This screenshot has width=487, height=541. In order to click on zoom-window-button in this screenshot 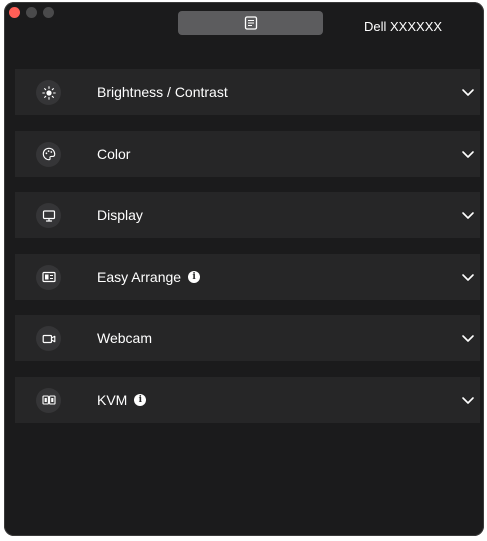, I will do `click(48, 12)`.